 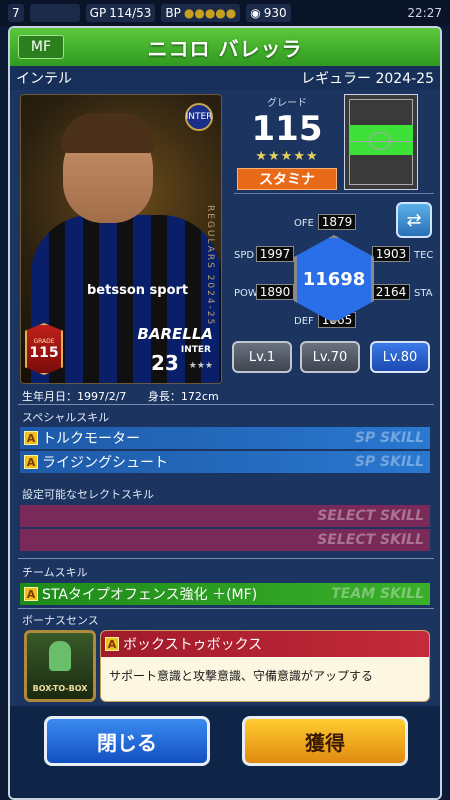 What do you see at coordinates (287, 103) in the screenshot?
I see `grade-label: グレード` at bounding box center [287, 103].